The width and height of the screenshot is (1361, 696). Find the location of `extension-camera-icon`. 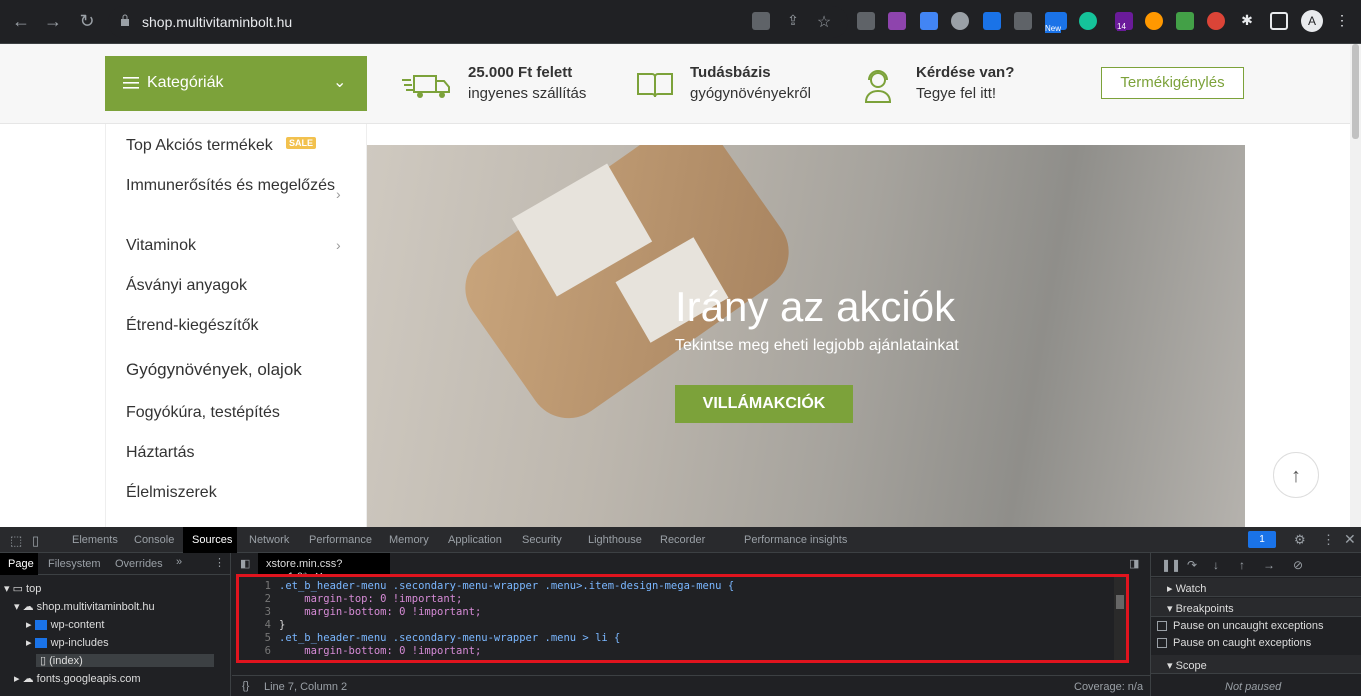

extension-camera-icon is located at coordinates (1023, 21).